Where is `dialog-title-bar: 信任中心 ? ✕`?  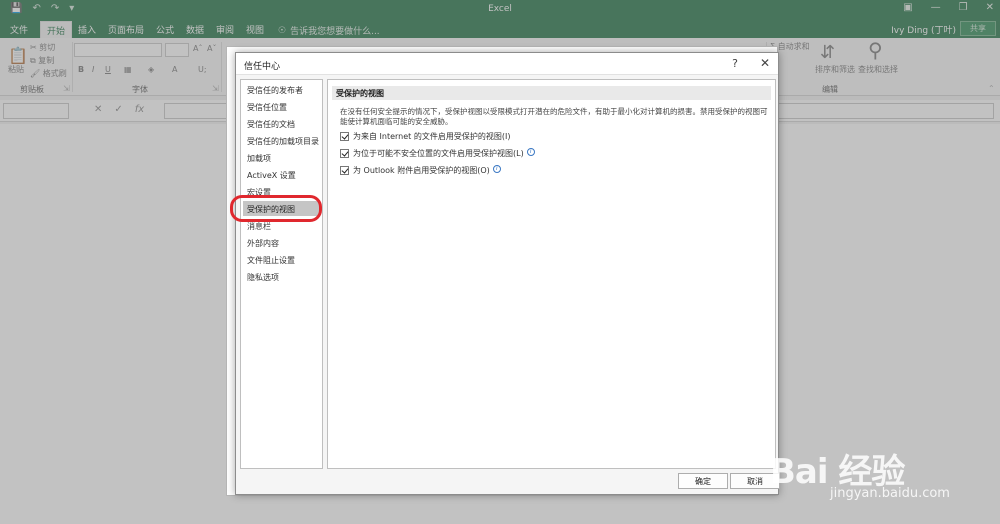
dialog-title-bar: 信任中心 ? ✕ is located at coordinates (507, 64).